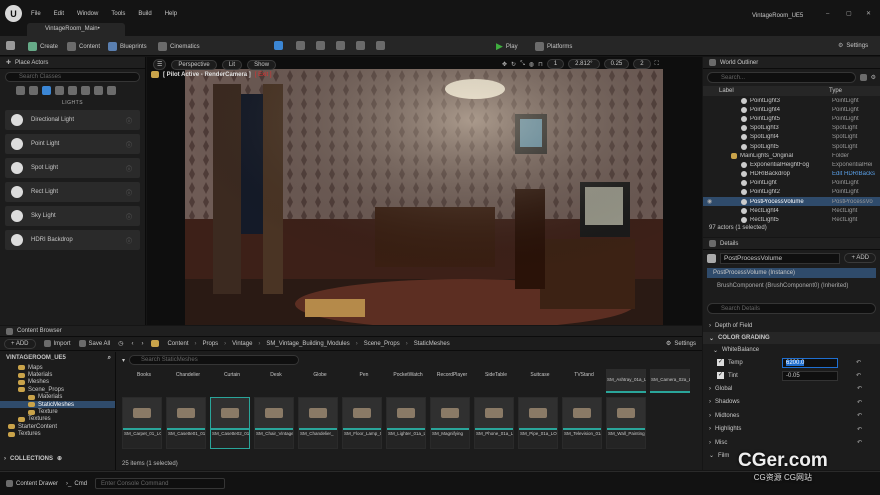  I want to click on camera-speed-value: 2, so click(642, 64).